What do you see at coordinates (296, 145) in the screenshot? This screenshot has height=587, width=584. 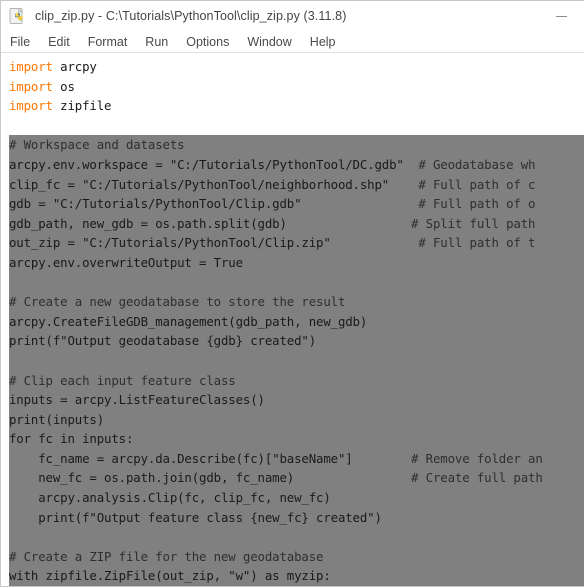 I see `code-line: # Workspace and datasets` at bounding box center [296, 145].